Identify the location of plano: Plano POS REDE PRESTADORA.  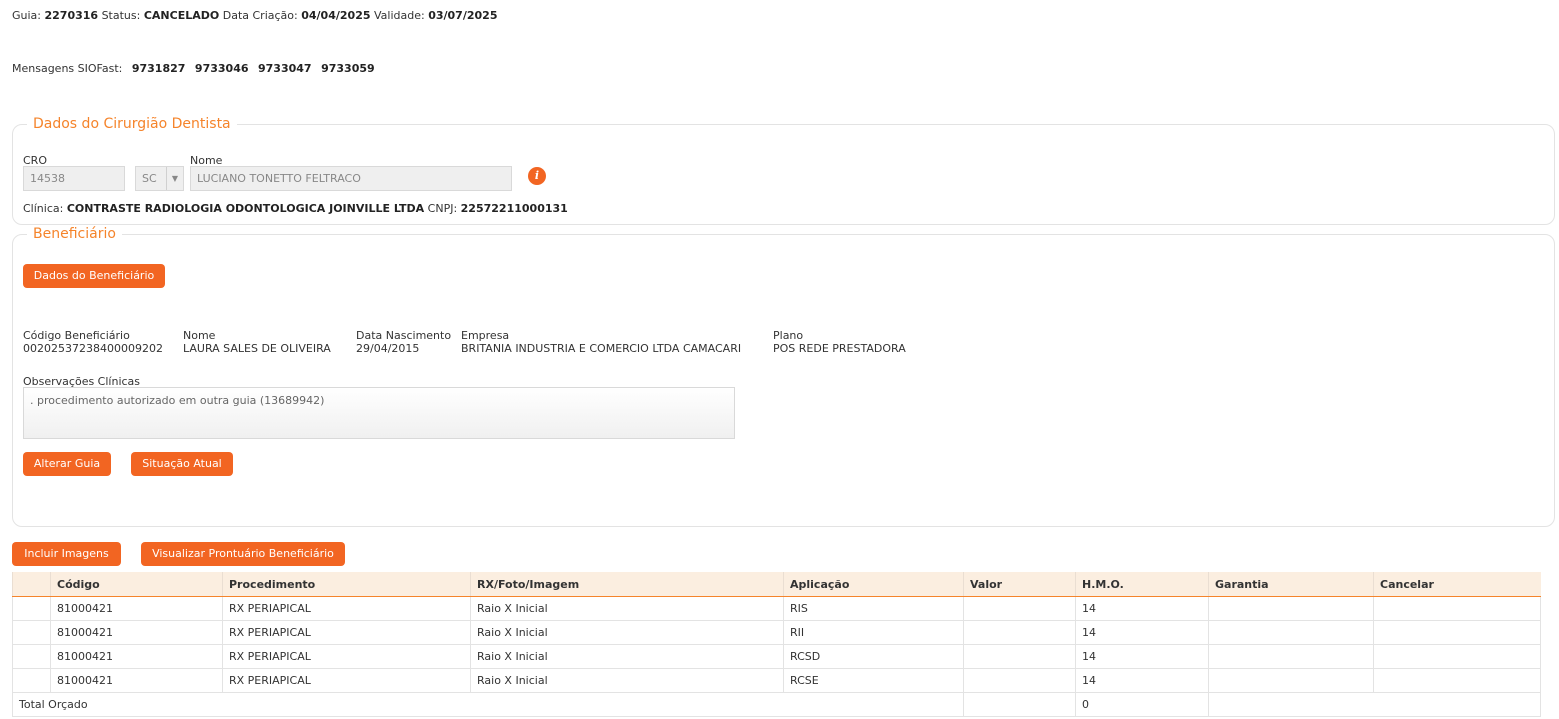
(839, 342).